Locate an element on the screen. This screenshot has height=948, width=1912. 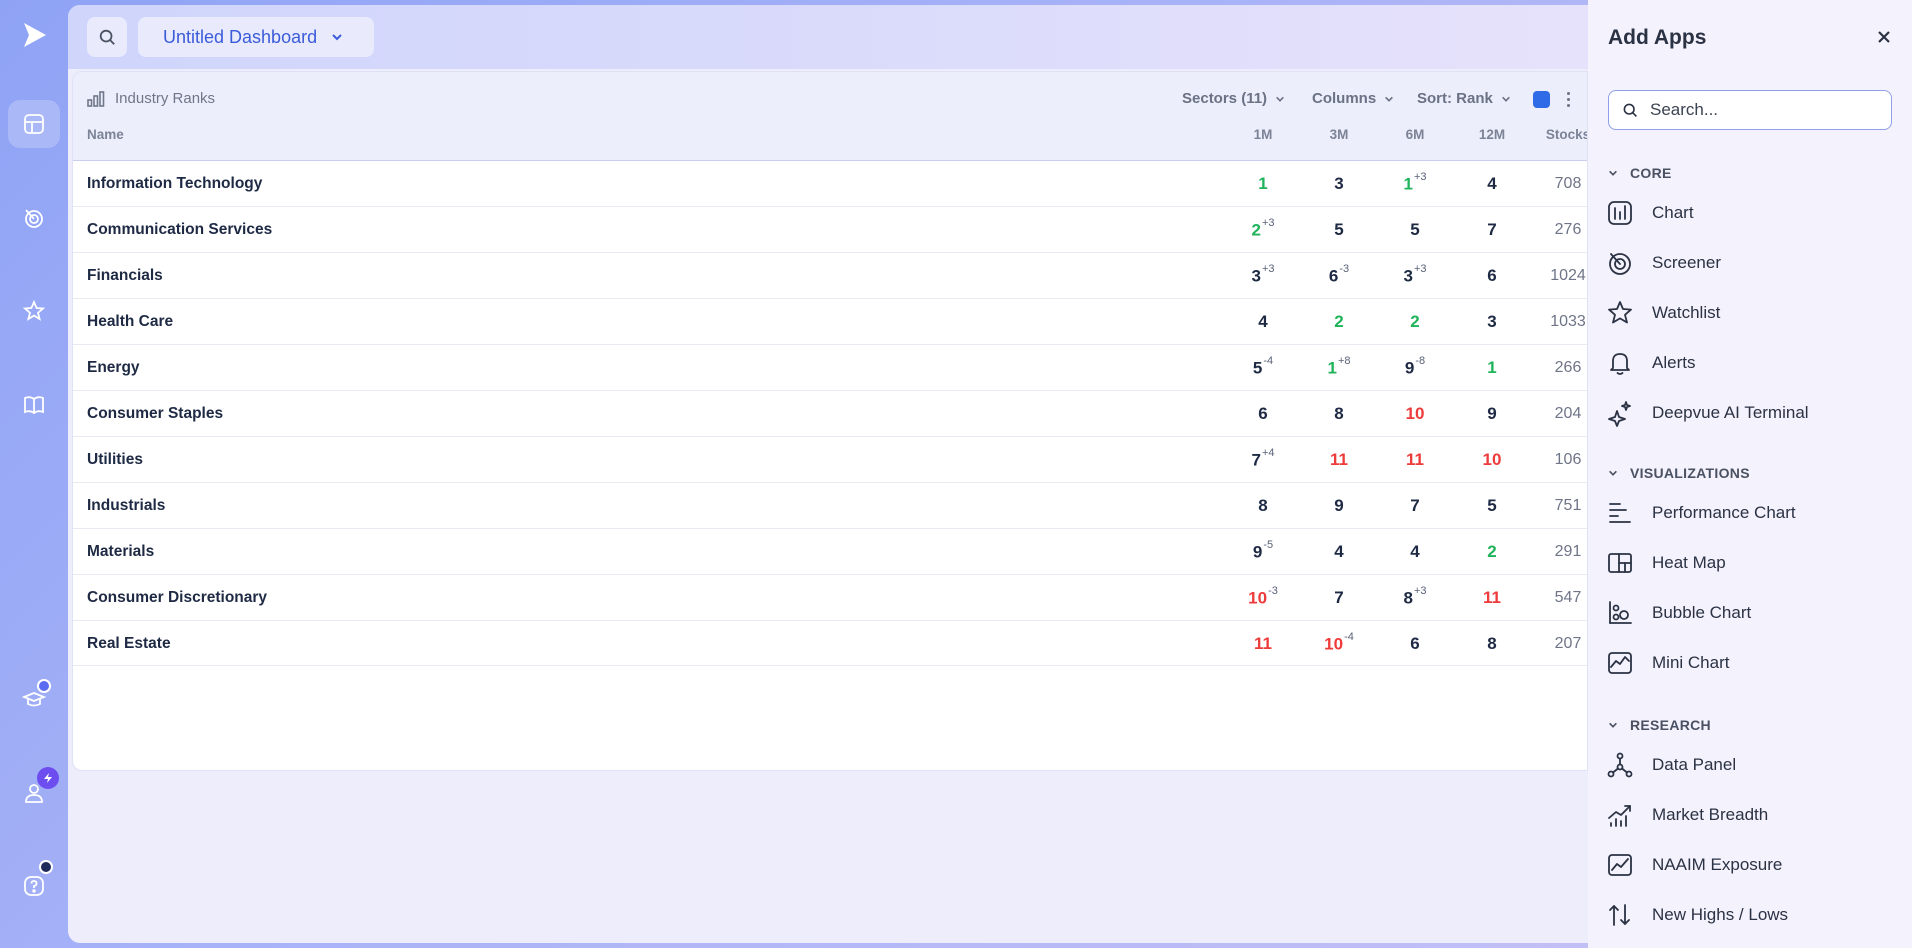
stocks-count: 708 is located at coordinates (1568, 183).